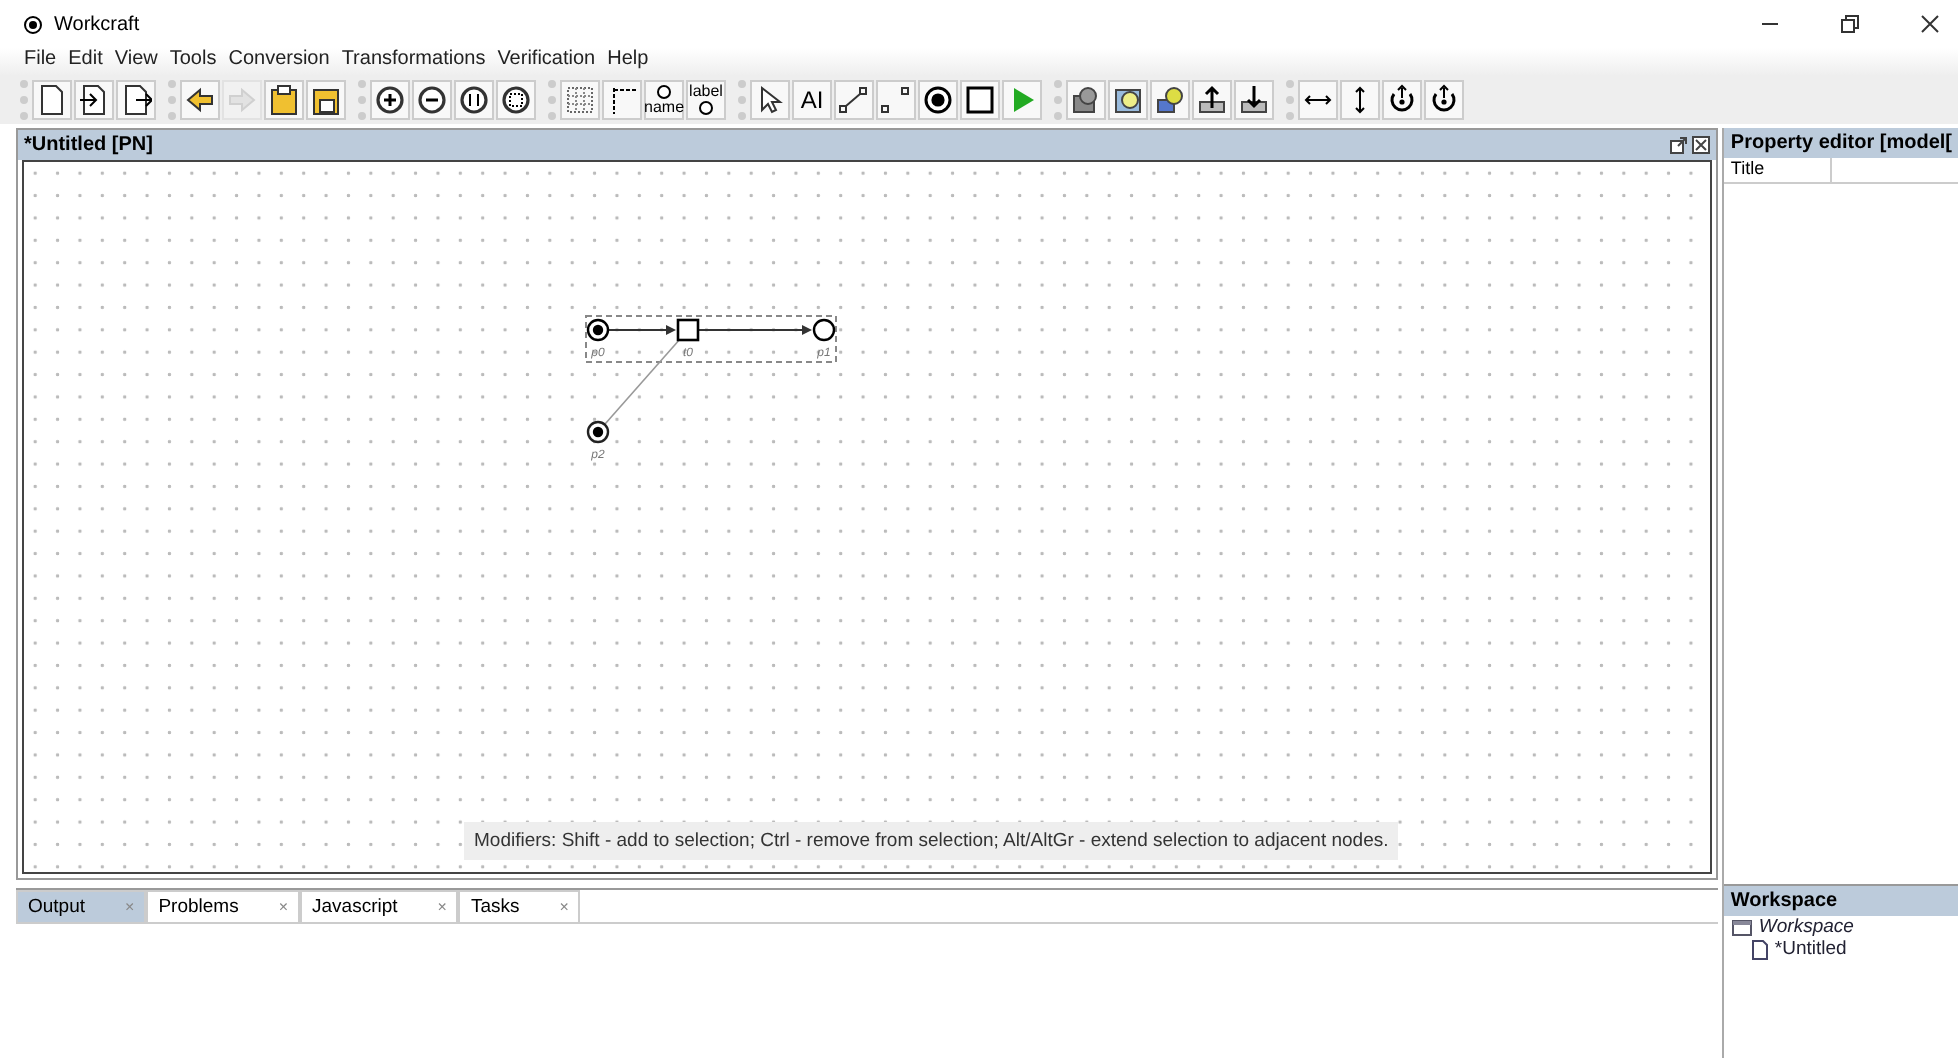  I want to click on zoom-in-icon, so click(390, 100).